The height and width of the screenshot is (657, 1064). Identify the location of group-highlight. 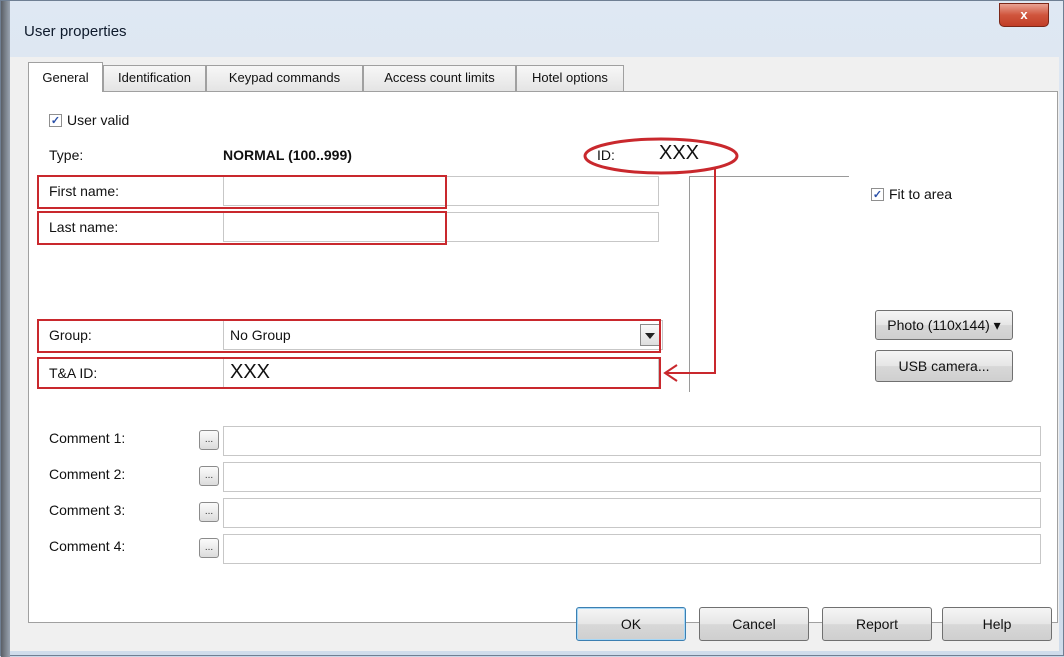
(349, 336).